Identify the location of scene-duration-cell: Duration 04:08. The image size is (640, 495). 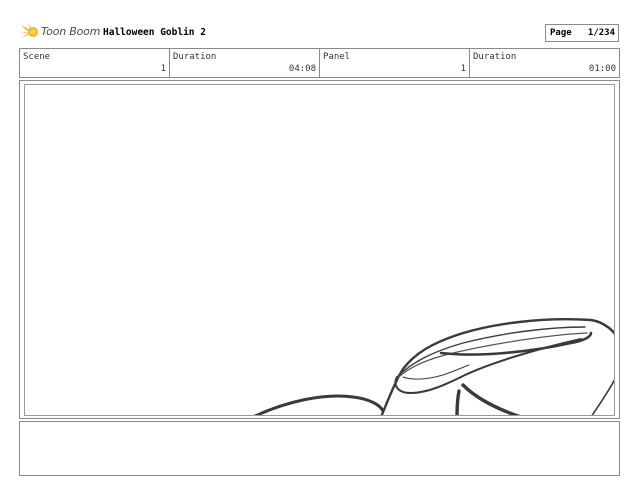
(245, 63).